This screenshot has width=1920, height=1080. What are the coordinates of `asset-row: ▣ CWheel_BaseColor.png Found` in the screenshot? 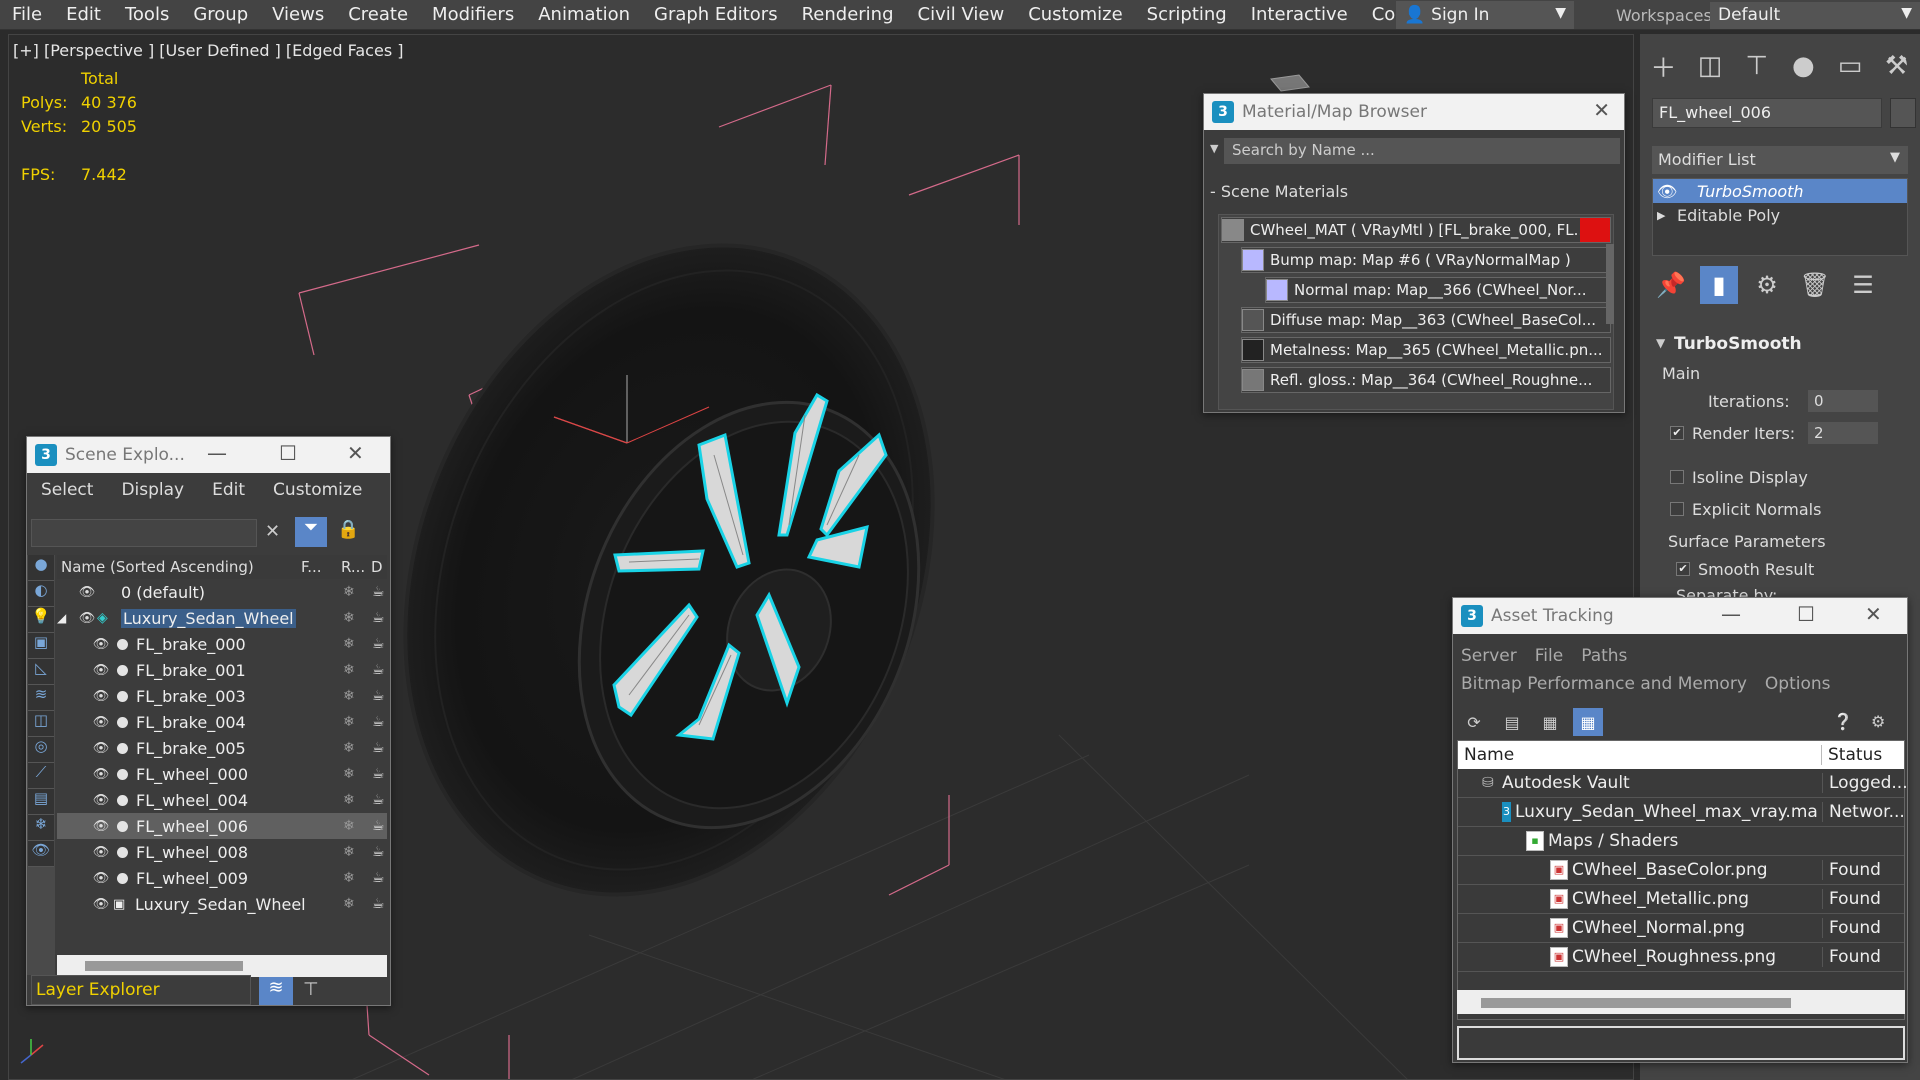 It's located at (1681, 870).